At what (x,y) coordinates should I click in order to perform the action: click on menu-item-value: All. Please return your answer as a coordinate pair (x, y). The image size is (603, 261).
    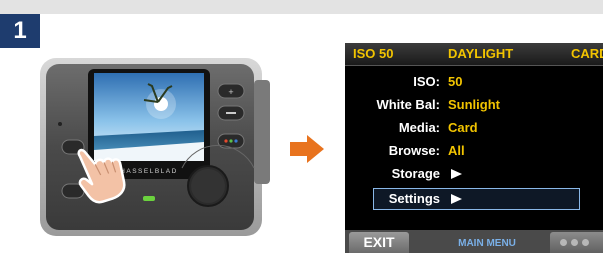
    Looking at the image, I should click on (456, 150).